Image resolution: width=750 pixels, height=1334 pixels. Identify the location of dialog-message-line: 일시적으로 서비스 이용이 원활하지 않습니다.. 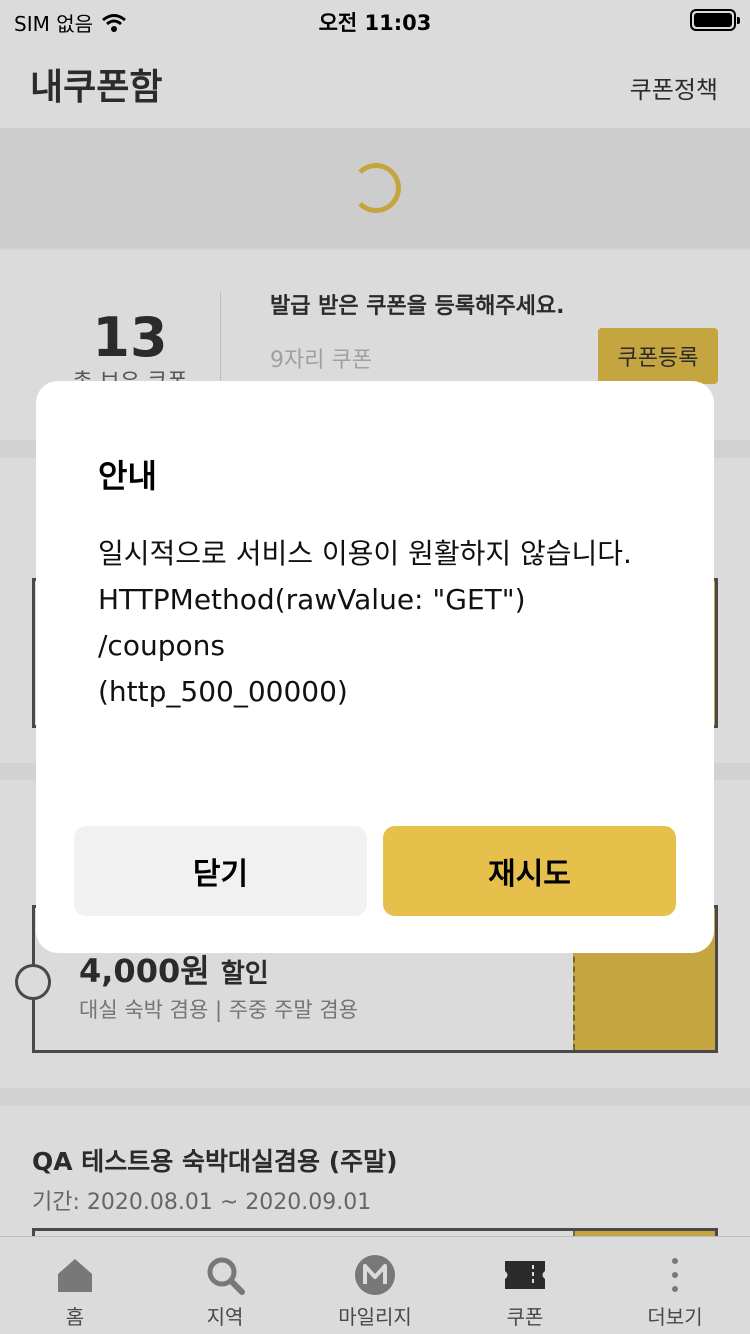
(365, 553).